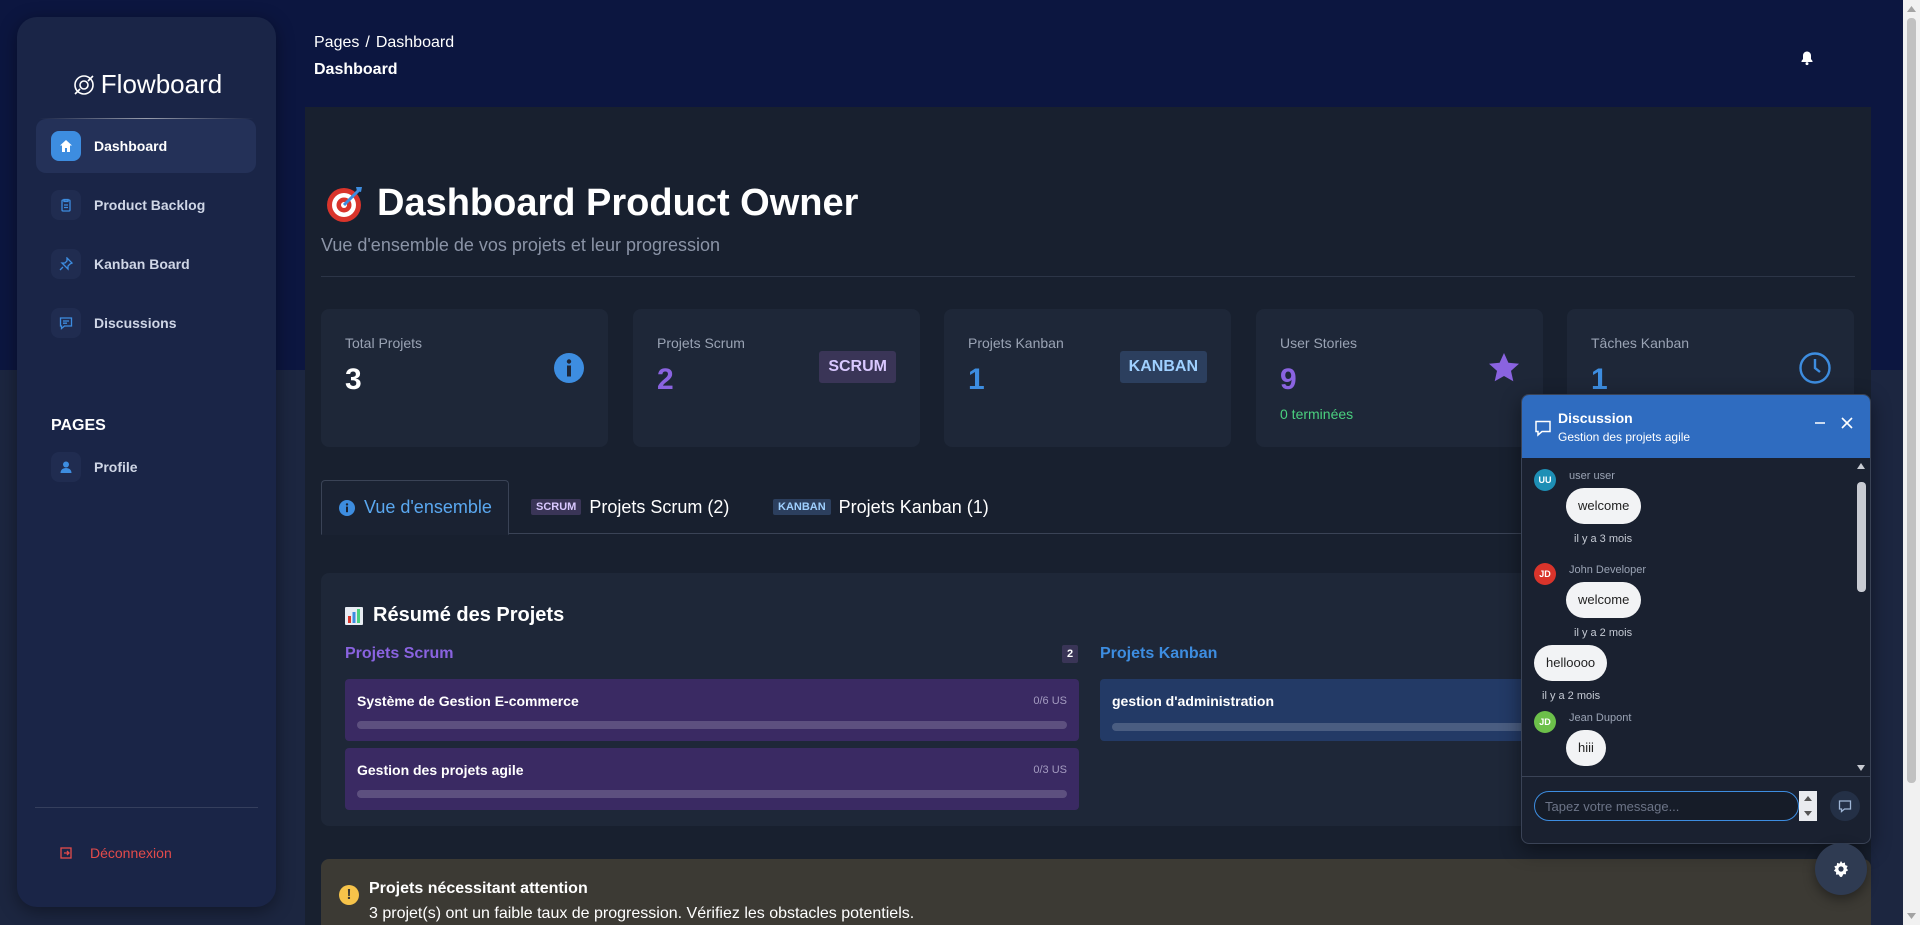 The height and width of the screenshot is (925, 1920). I want to click on avatar: UU, so click(1545, 480).